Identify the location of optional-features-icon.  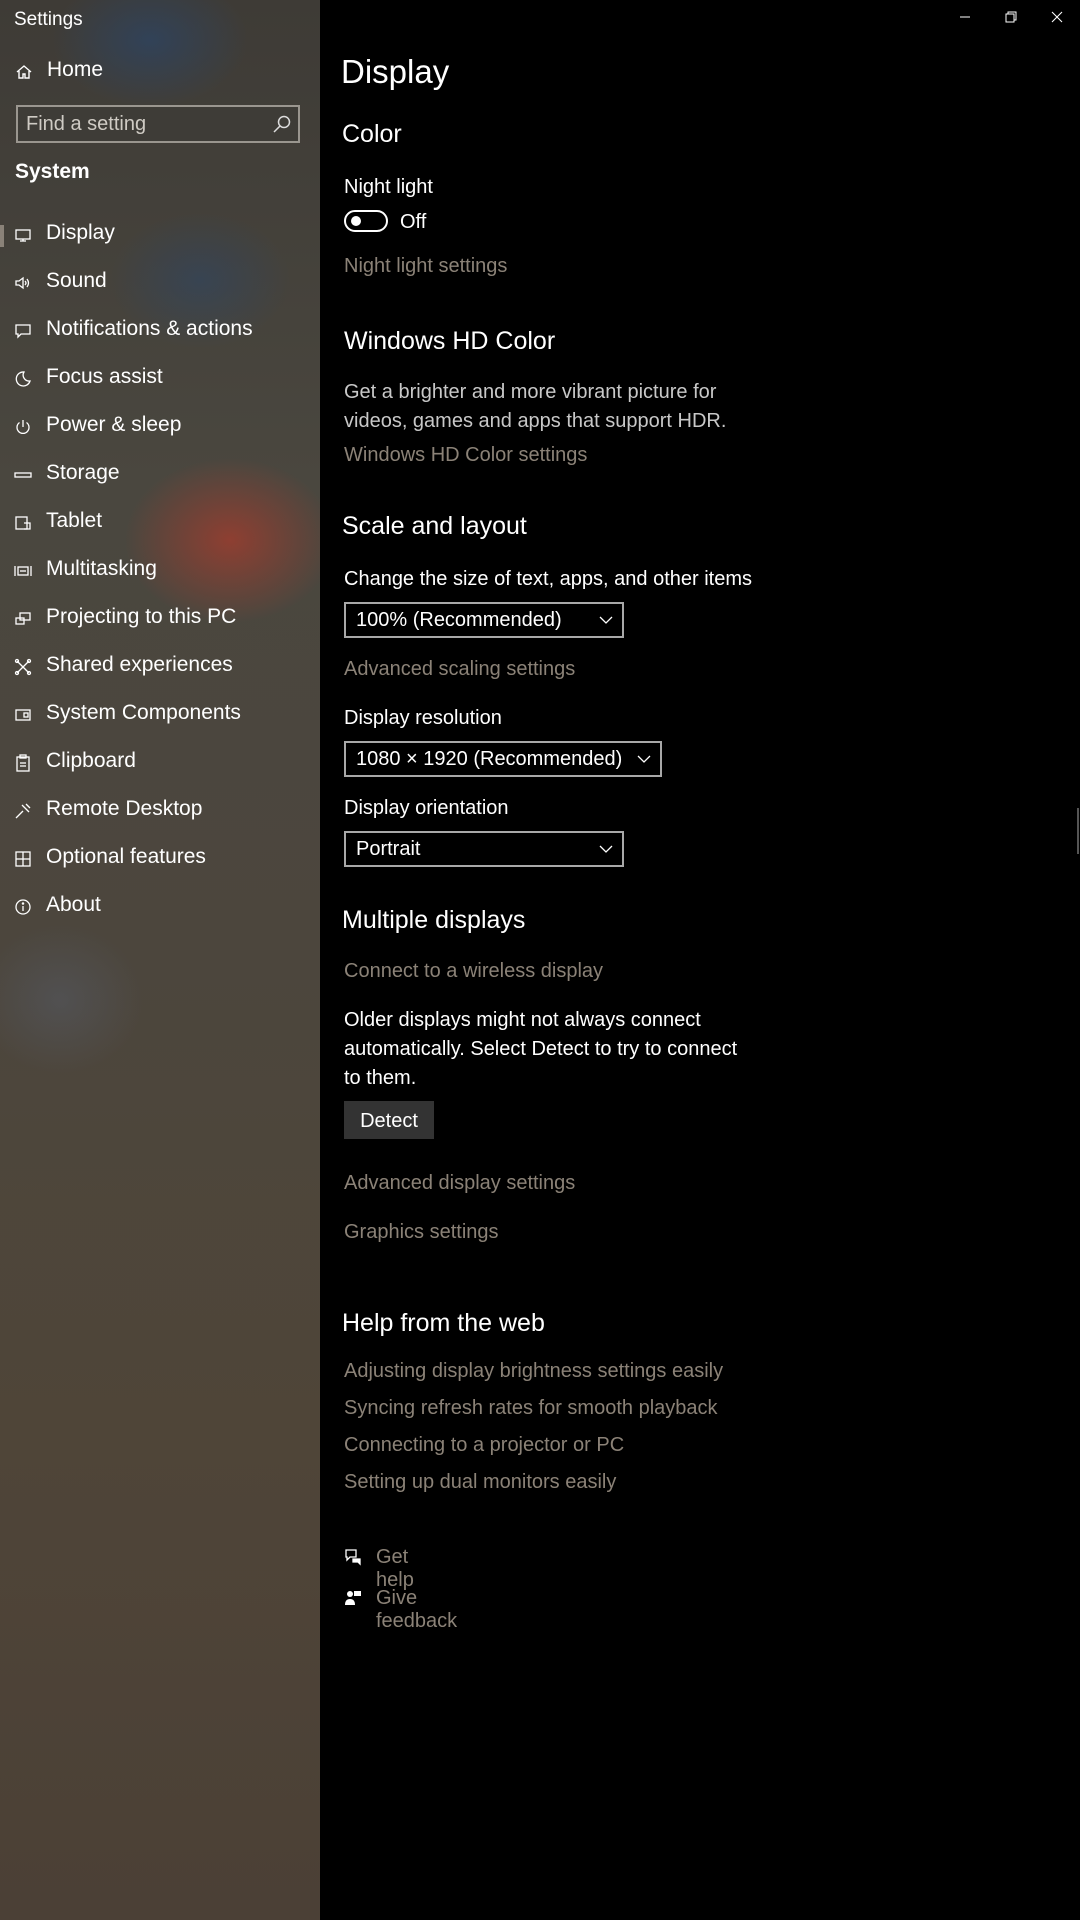
(23, 859).